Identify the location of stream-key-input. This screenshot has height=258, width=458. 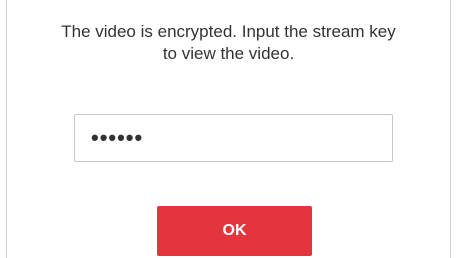
(233, 138).